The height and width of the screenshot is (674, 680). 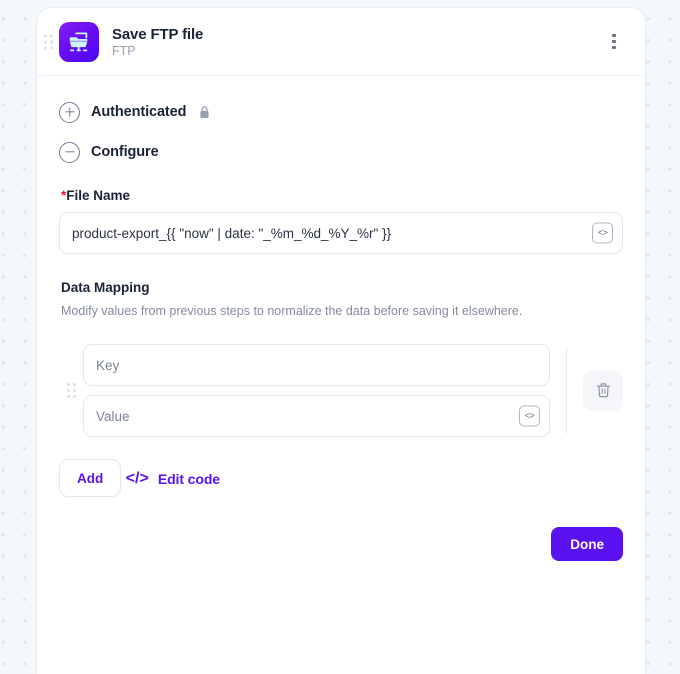 I want to click on done-button: Done, so click(x=587, y=544).